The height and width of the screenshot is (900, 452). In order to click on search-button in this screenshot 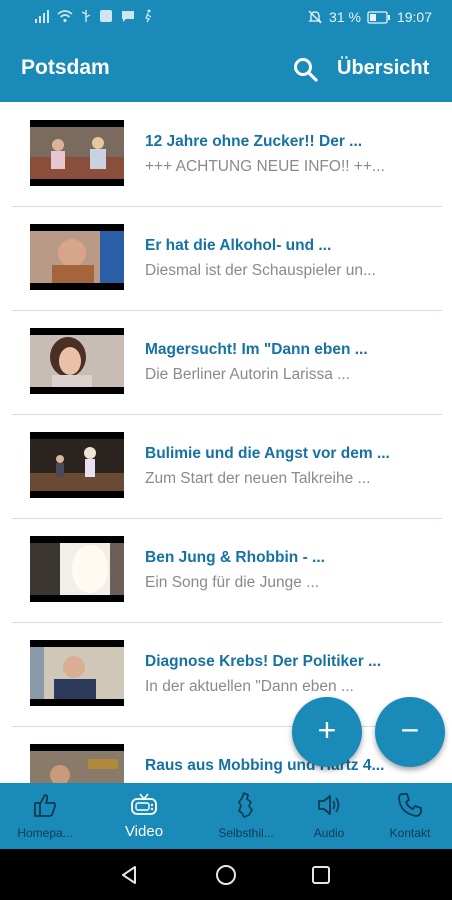, I will do `click(306, 70)`.